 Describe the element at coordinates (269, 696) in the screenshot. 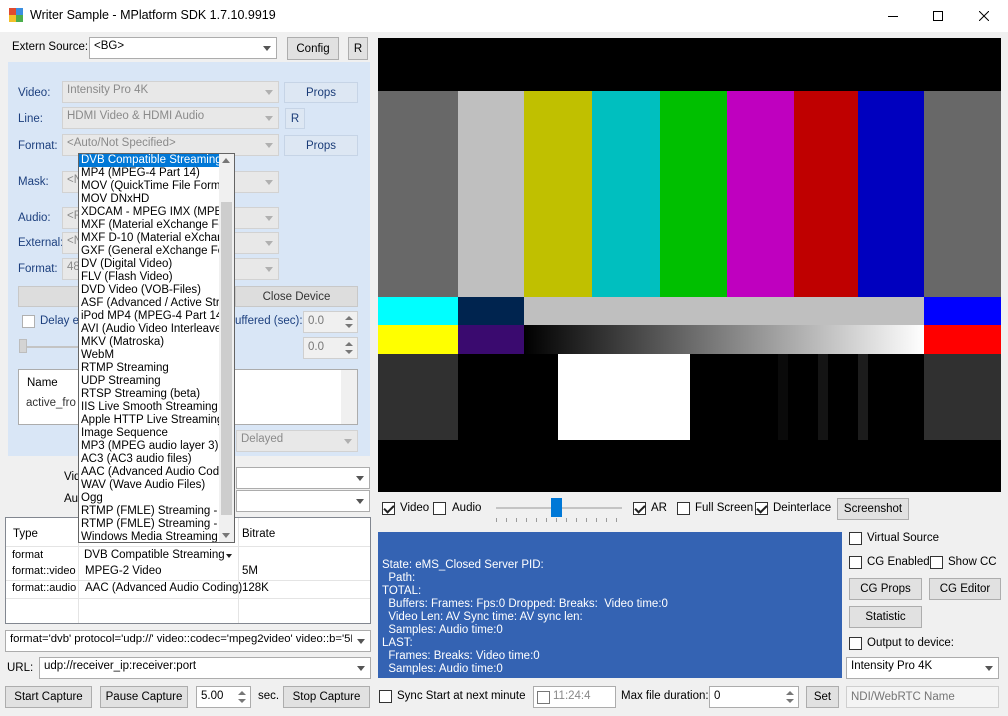

I see `sec-label: sec.` at that location.